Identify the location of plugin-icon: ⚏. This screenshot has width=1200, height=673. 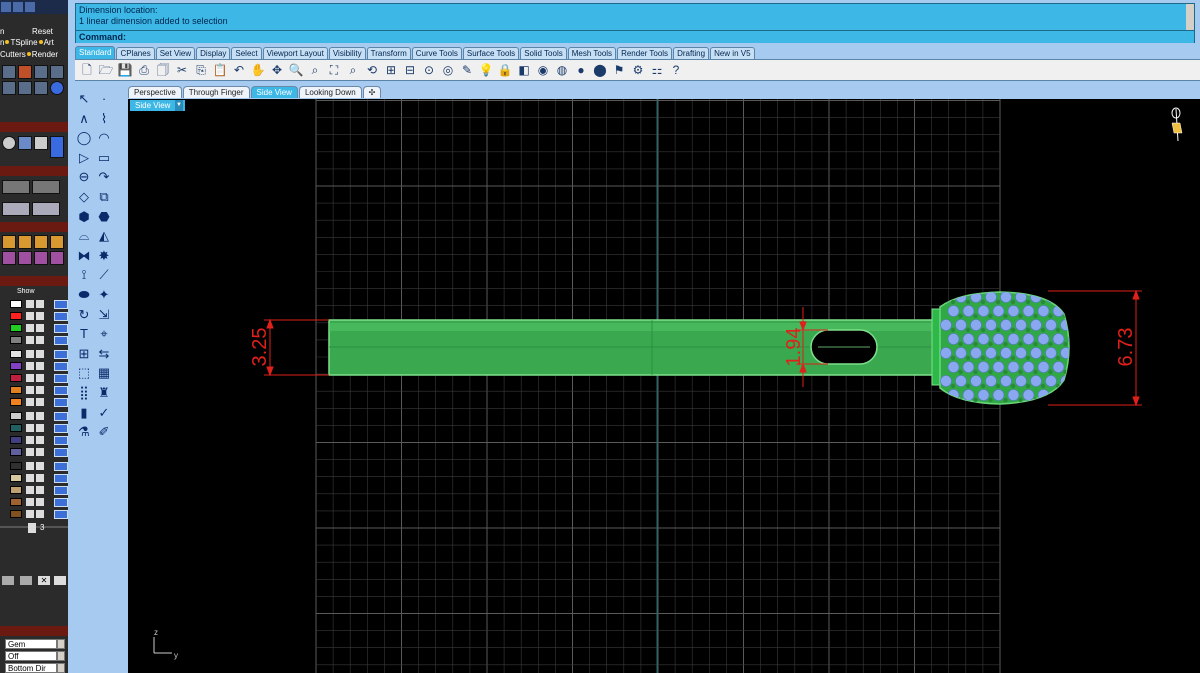
(657, 70).